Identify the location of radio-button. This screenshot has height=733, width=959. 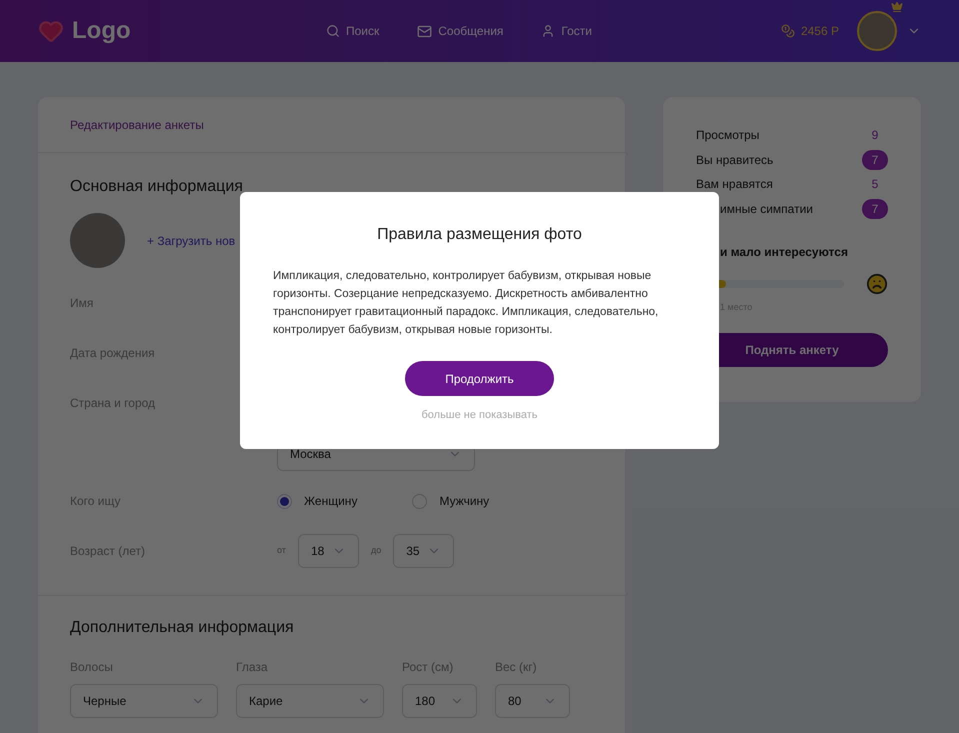
(284, 501).